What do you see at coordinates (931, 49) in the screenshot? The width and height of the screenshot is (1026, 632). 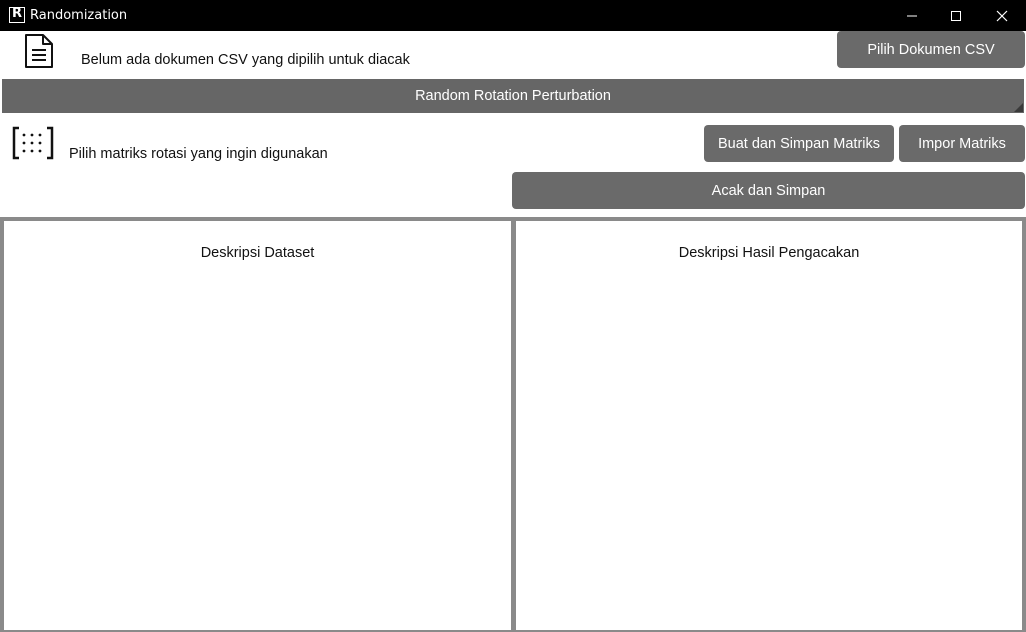 I see `pick-csv-button: Pilih Dokumen CSV` at bounding box center [931, 49].